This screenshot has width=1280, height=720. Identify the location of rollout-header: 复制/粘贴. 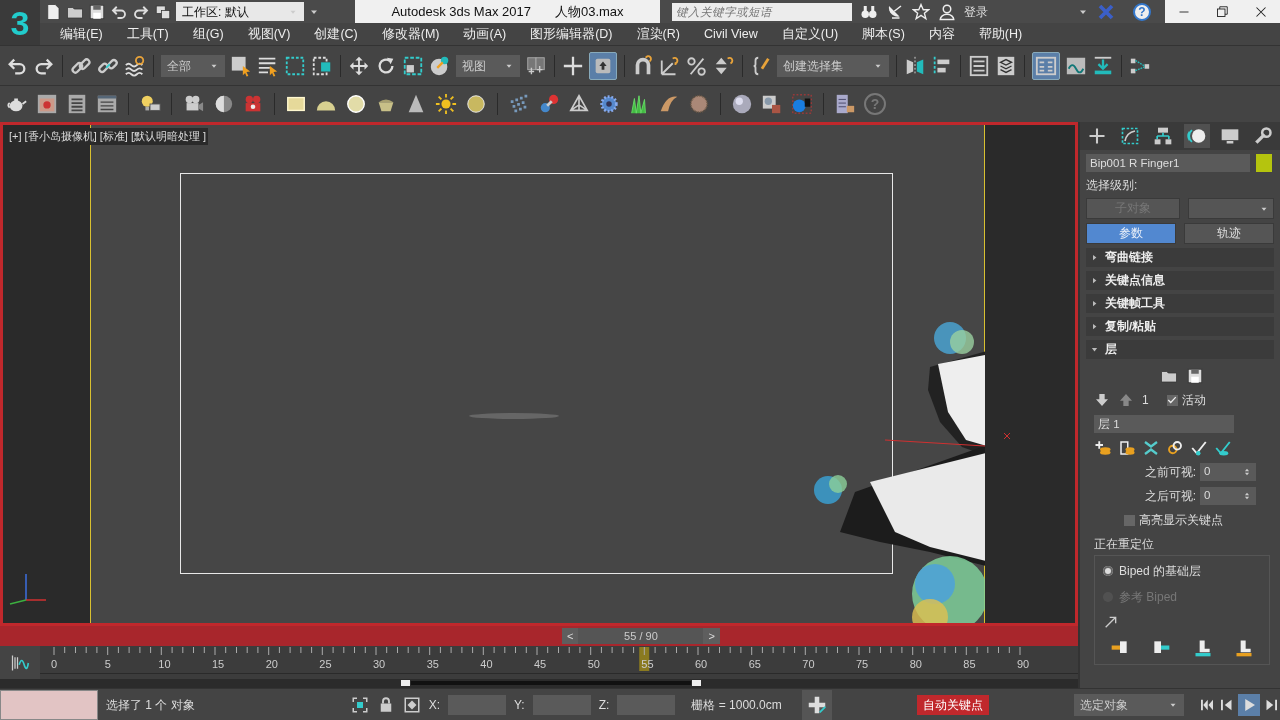
(1180, 326).